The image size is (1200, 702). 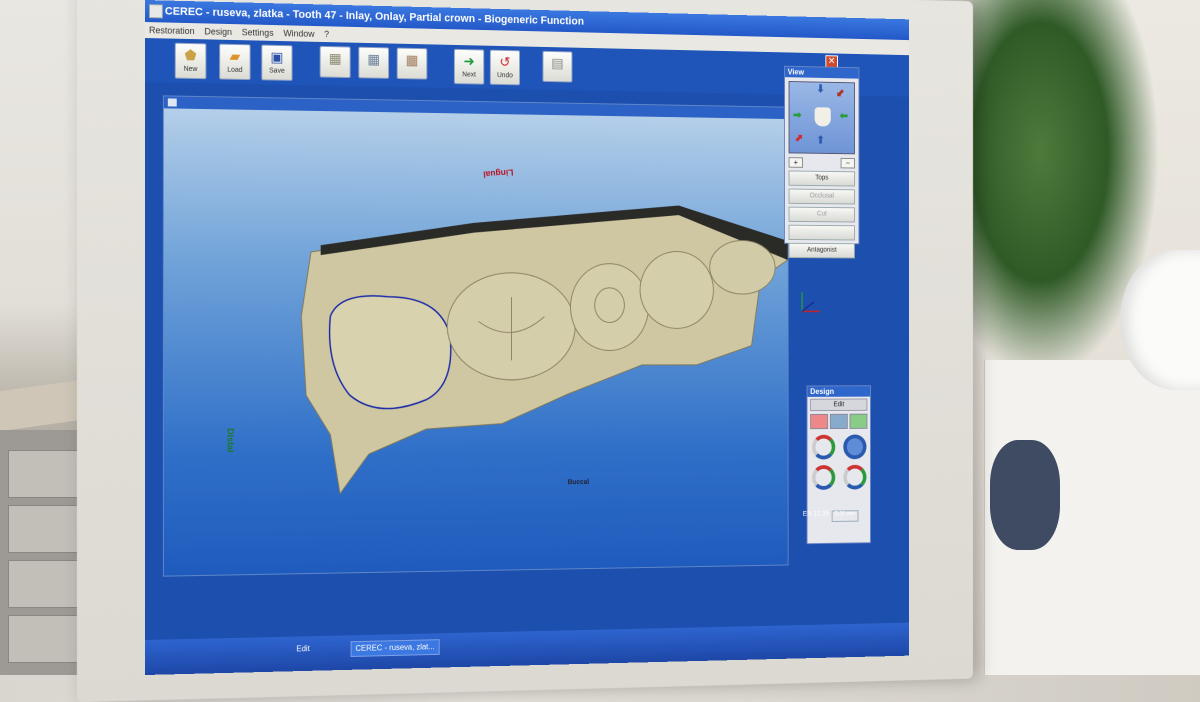 What do you see at coordinates (822, 251) in the screenshot?
I see `view-button-antagonist: Antagonist` at bounding box center [822, 251].